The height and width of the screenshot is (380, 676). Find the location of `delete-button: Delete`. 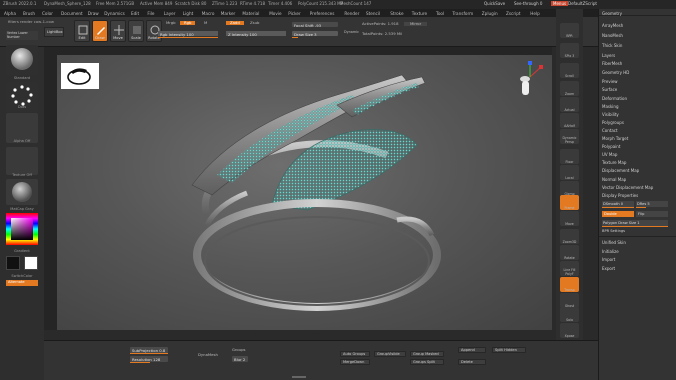

delete-button: Delete is located at coordinates (472, 362).